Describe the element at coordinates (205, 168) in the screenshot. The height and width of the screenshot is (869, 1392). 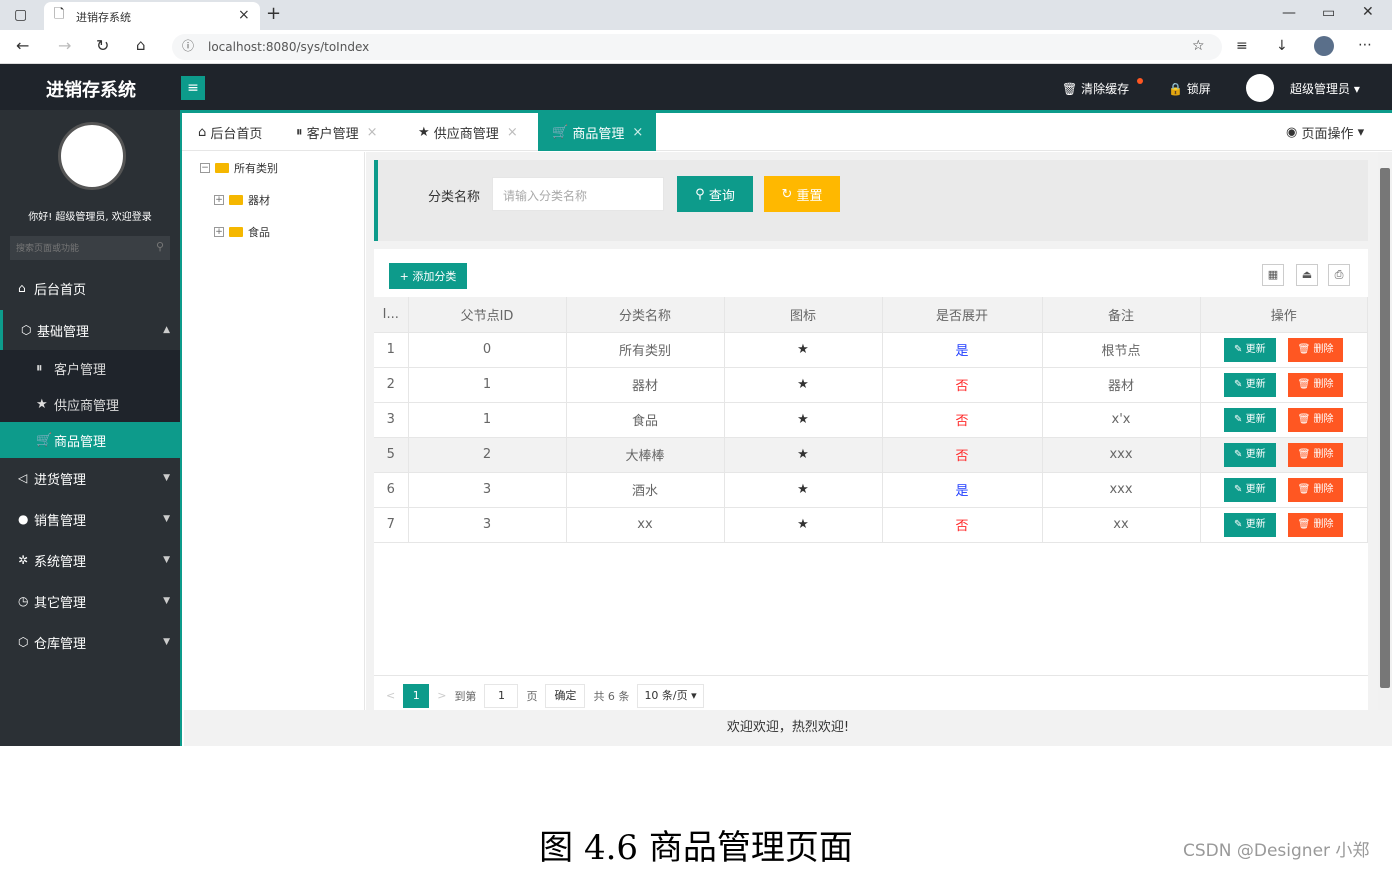
I see `collapse-icon: −` at that location.